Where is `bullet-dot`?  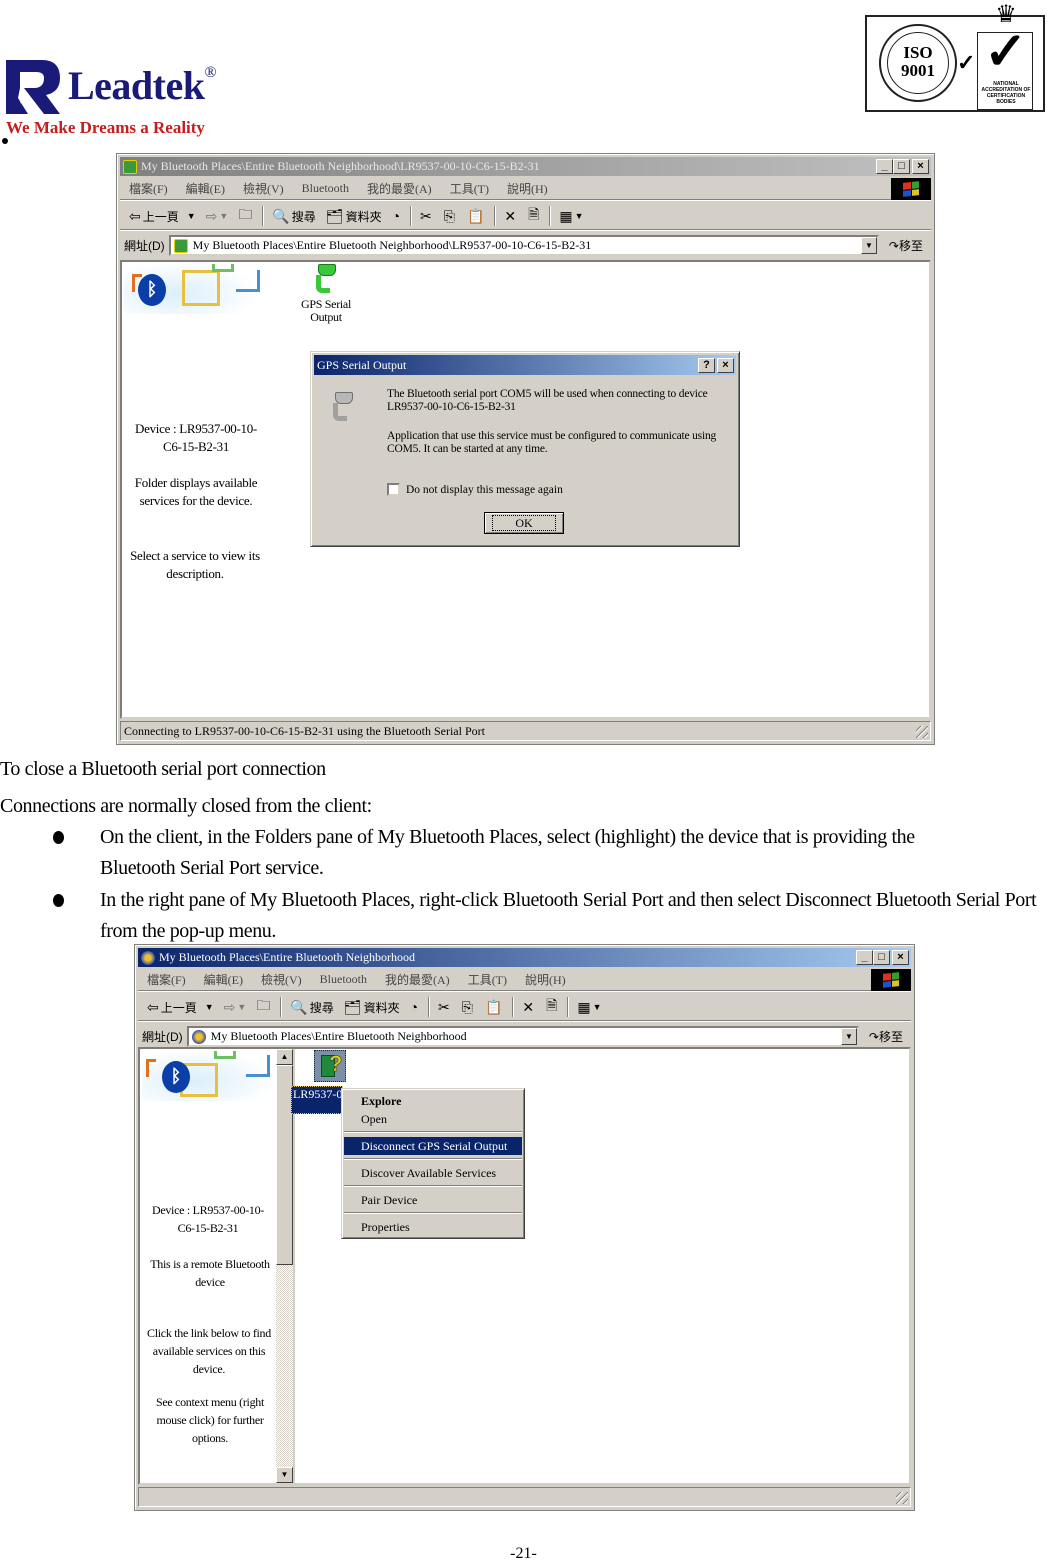
bullet-dot is located at coordinates (5, 141).